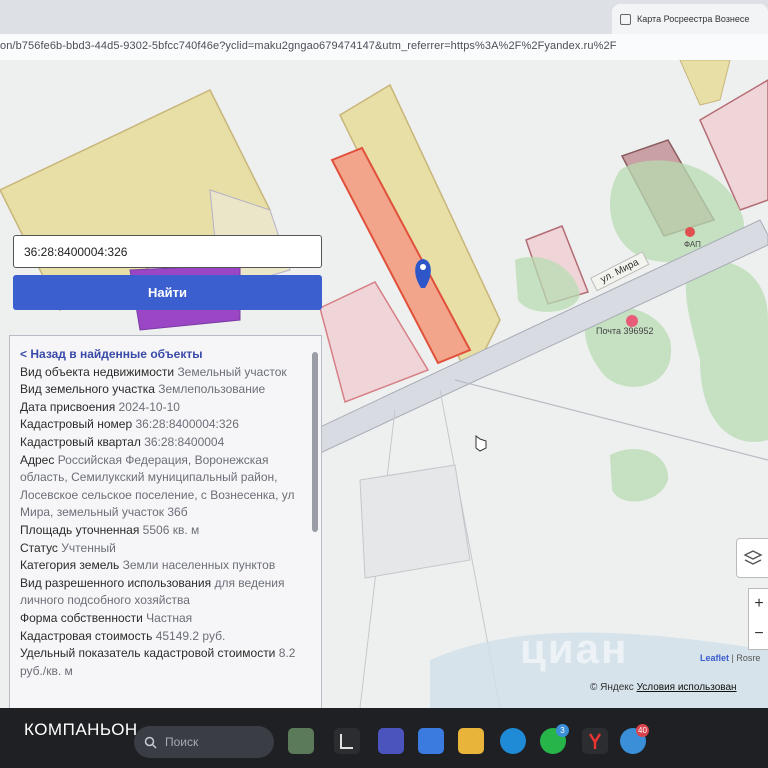 The width and height of the screenshot is (768, 768). I want to click on file-explorer-icon, so click(471, 741).